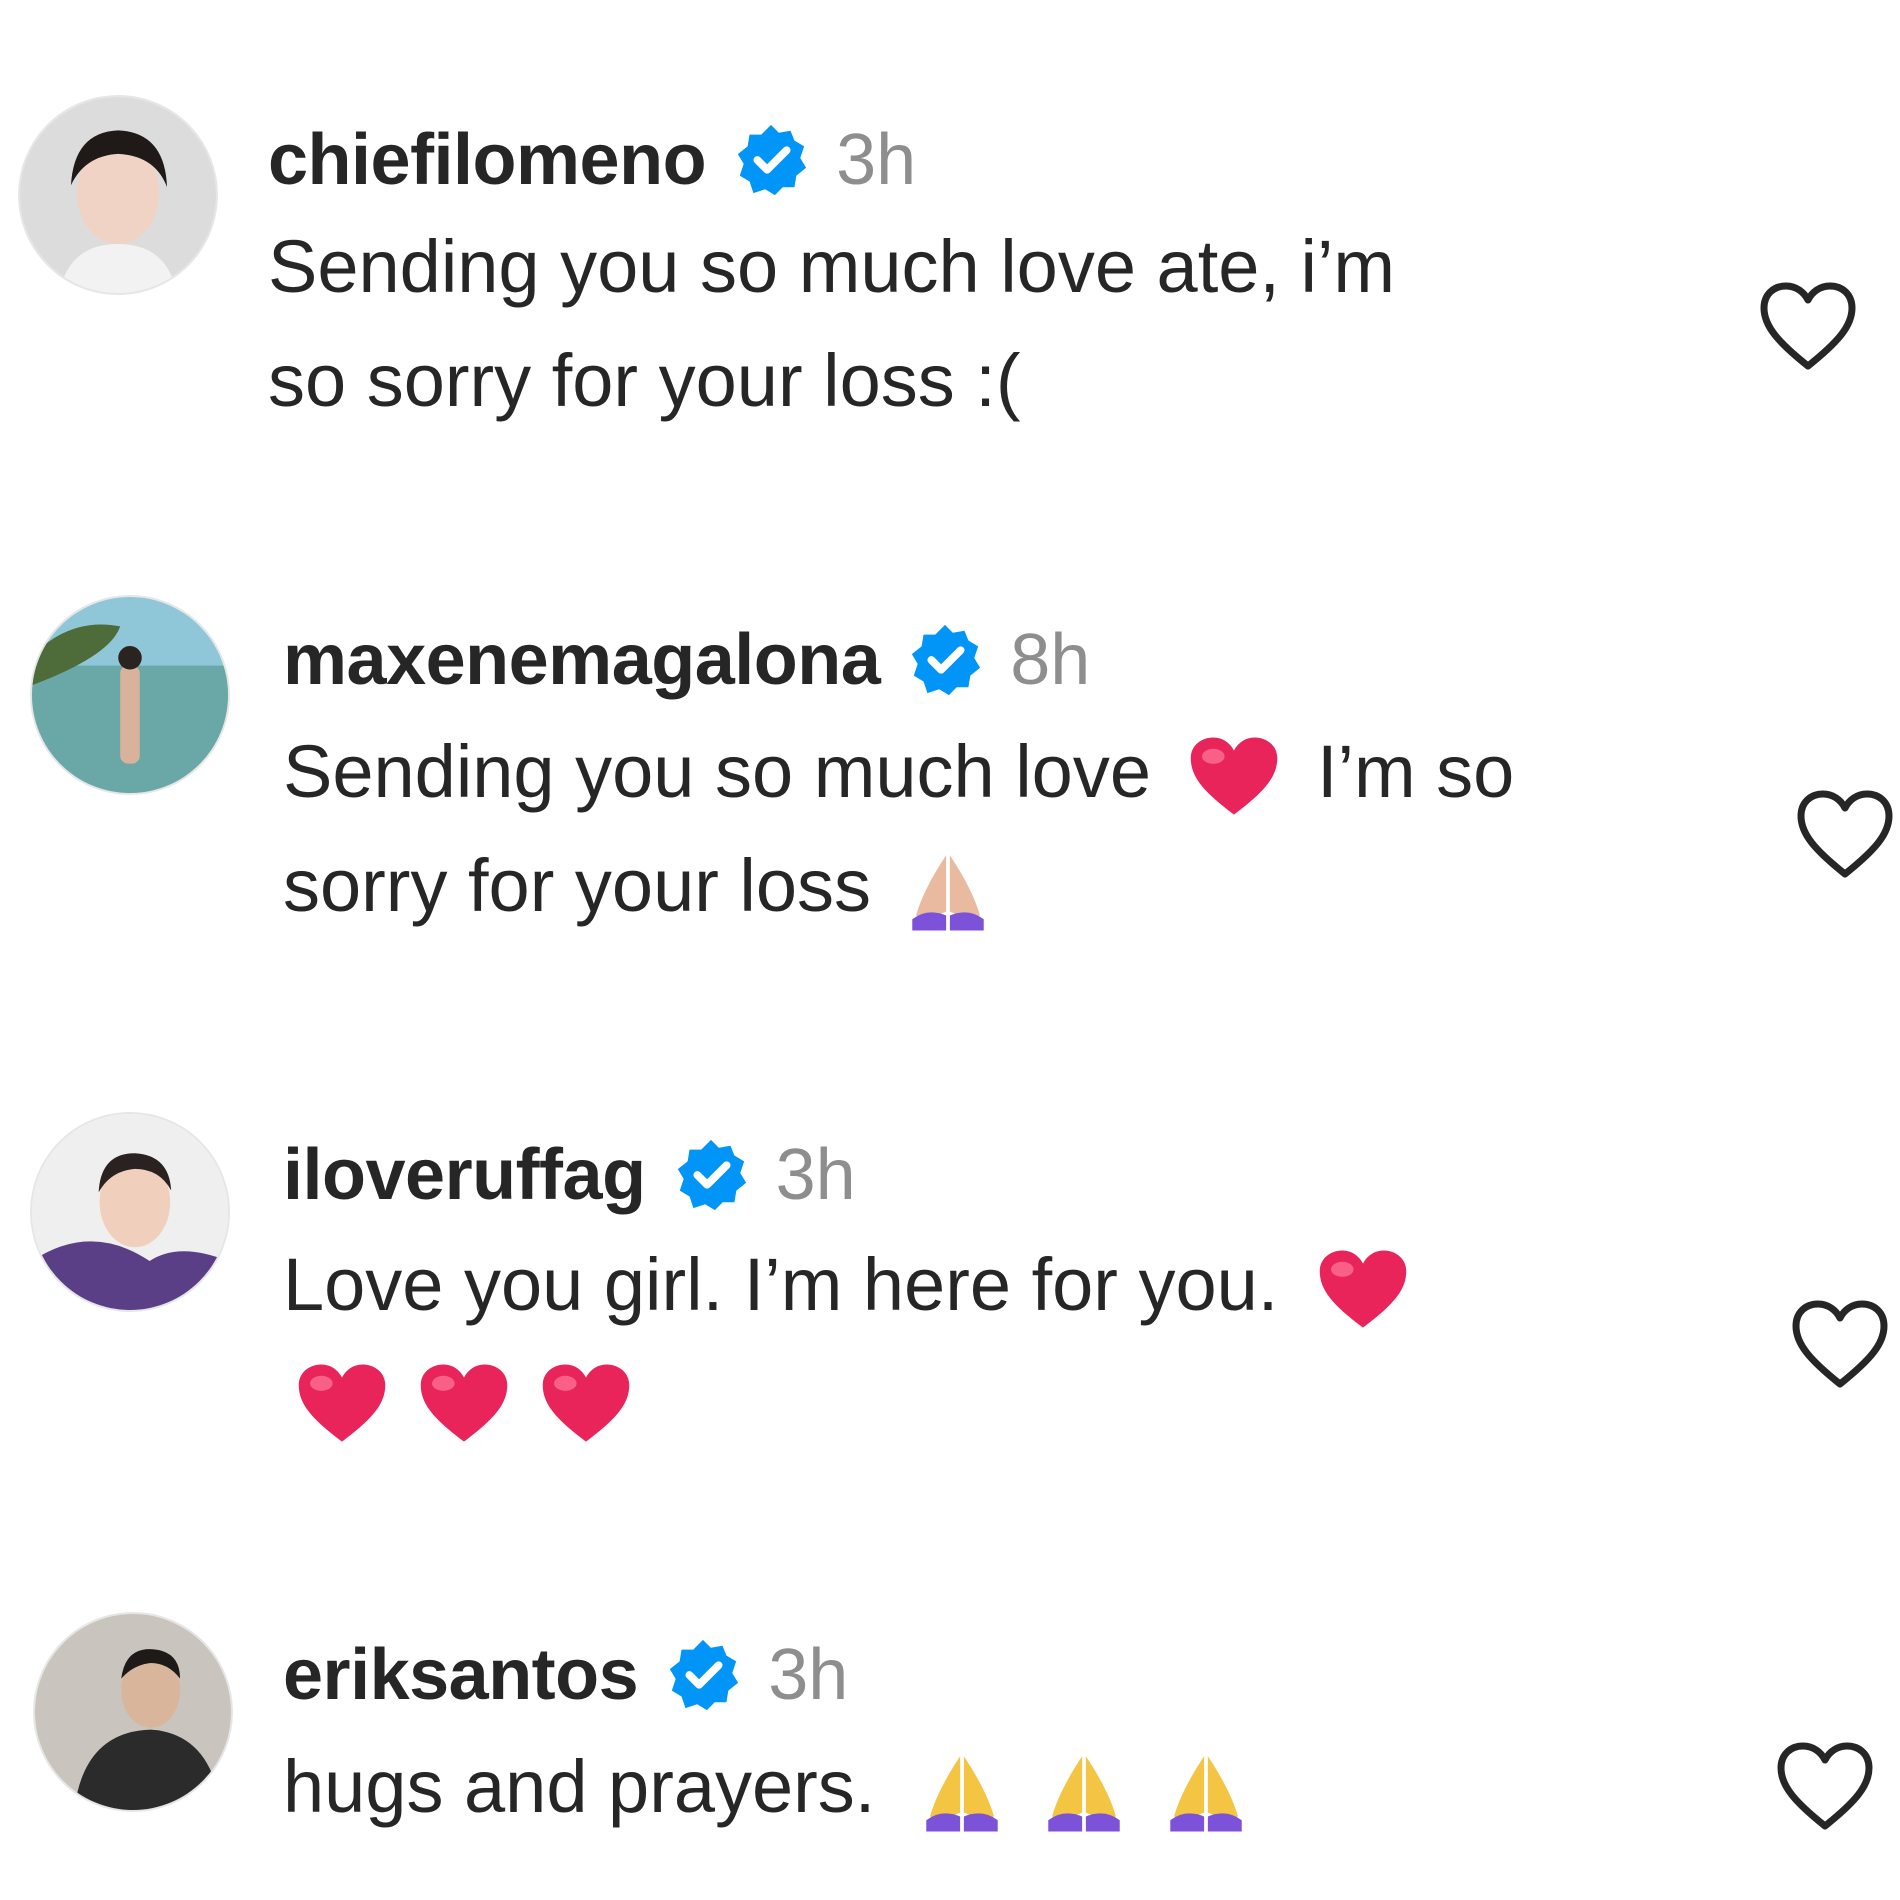  I want to click on comment-line: Sending you so much love I’m so, so click(898, 772).